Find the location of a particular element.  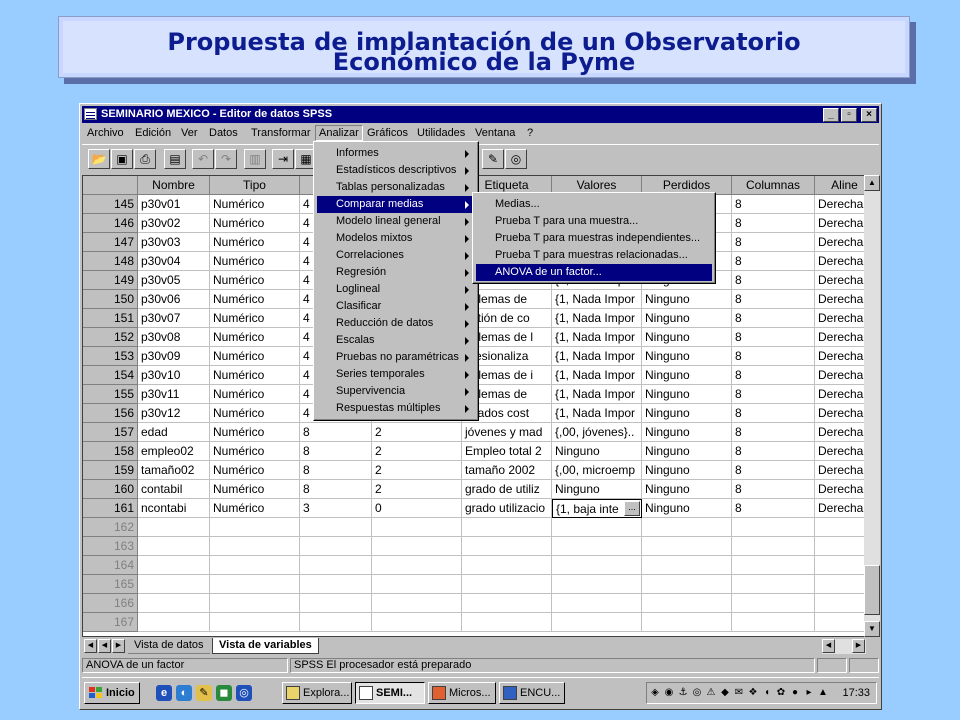

menu-item: Pruebas no paramétricas is located at coordinates (396, 357).